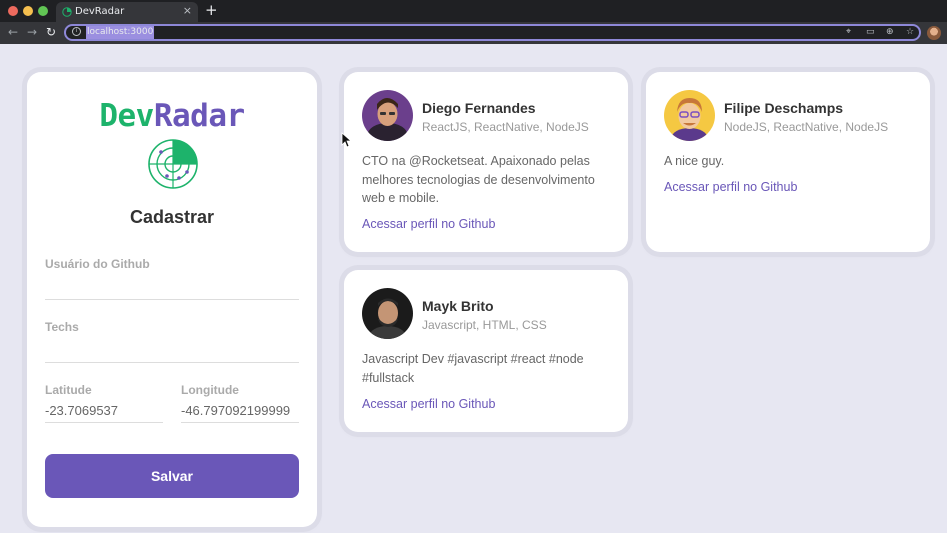  I want to click on techs-label: Techs, so click(62, 327).